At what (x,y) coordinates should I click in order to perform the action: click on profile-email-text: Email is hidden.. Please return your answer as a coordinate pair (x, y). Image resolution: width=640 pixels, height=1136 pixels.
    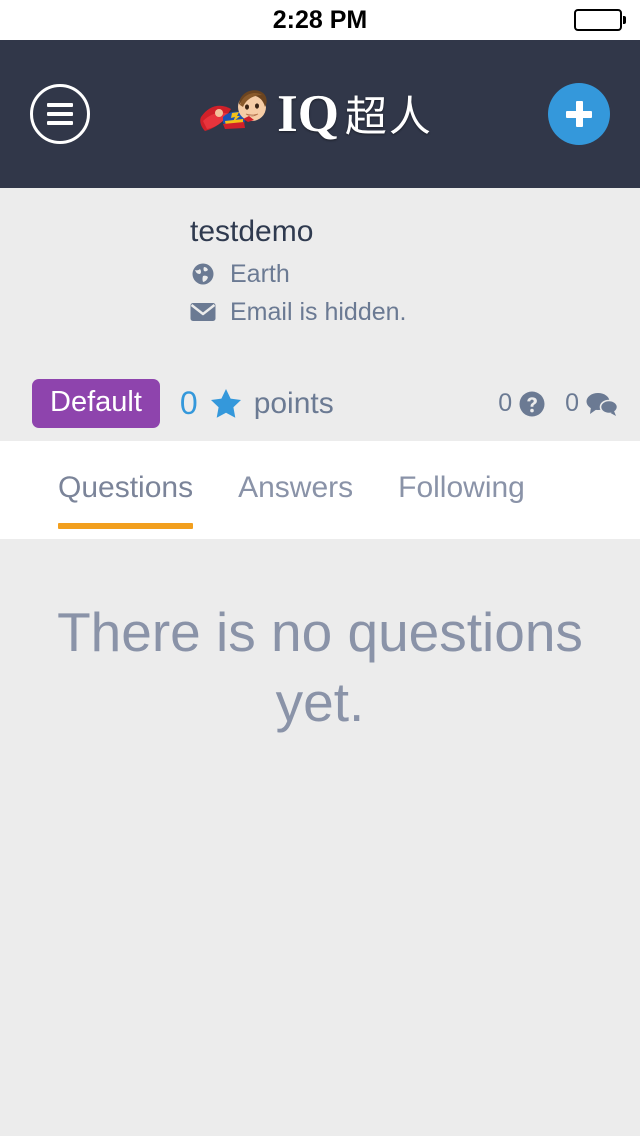
    Looking at the image, I should click on (318, 312).